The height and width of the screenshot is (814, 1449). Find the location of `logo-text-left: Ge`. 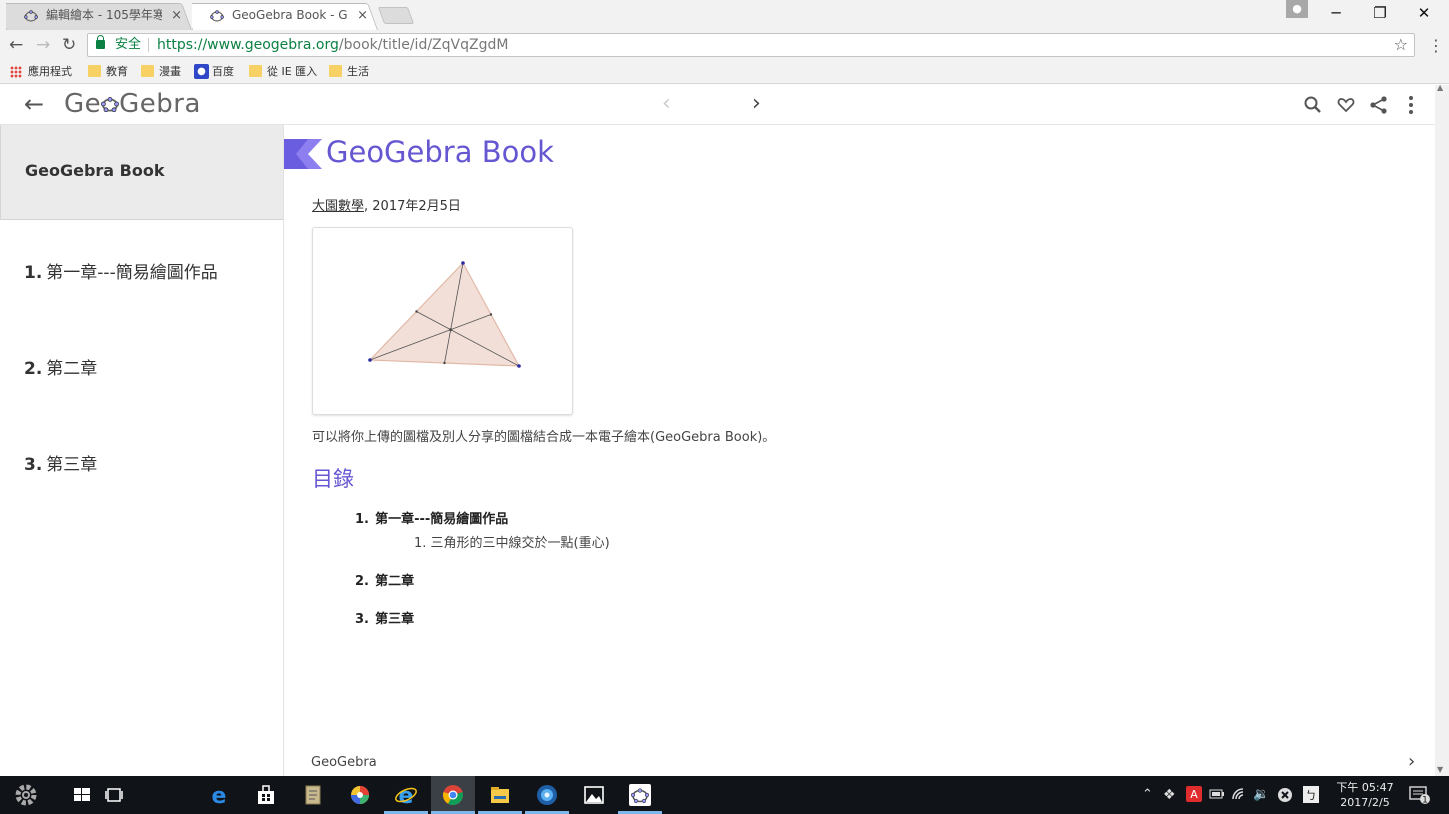

logo-text-left: Ge is located at coordinates (83, 104).